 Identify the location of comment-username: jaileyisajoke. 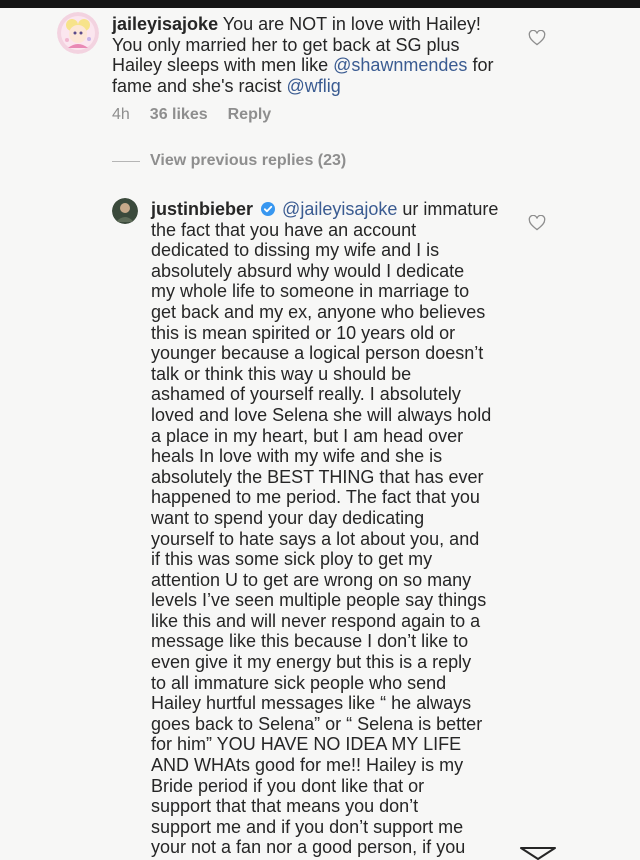
(165, 24).